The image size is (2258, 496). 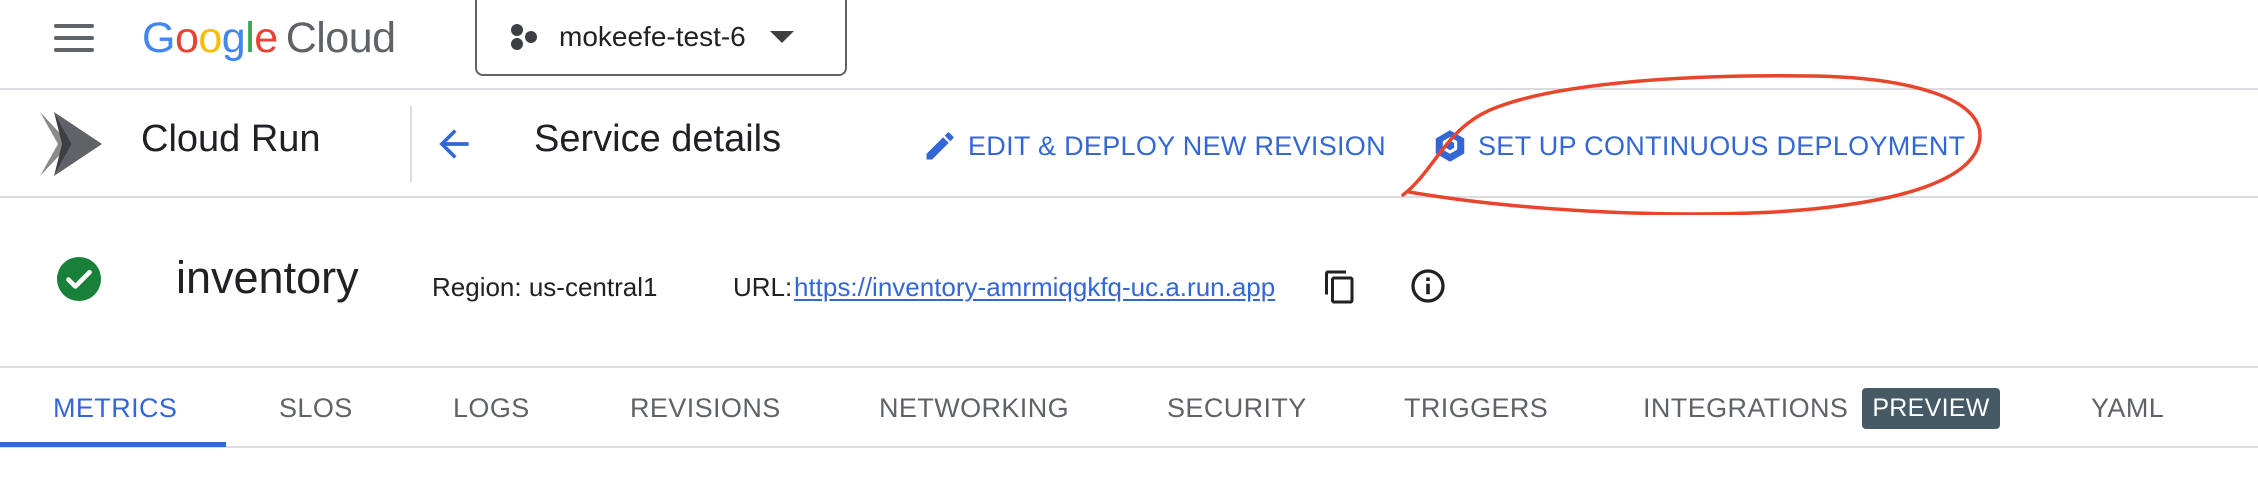 I want to click on tab-revisions: REVISIONS, so click(x=705, y=408).